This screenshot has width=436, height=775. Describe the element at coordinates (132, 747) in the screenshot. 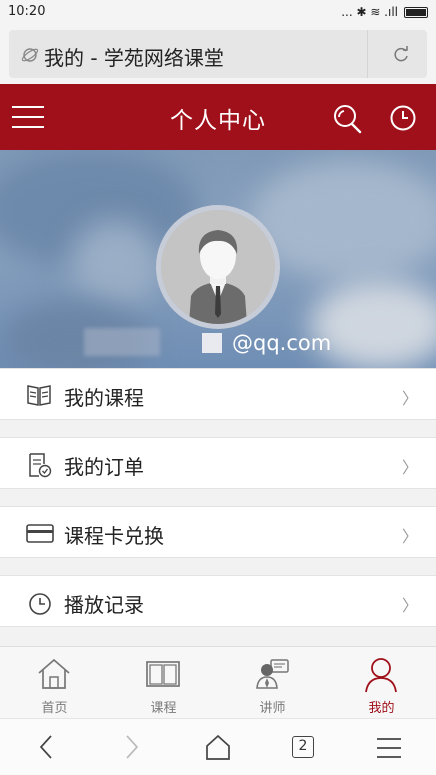

I see `forward-icon` at that location.